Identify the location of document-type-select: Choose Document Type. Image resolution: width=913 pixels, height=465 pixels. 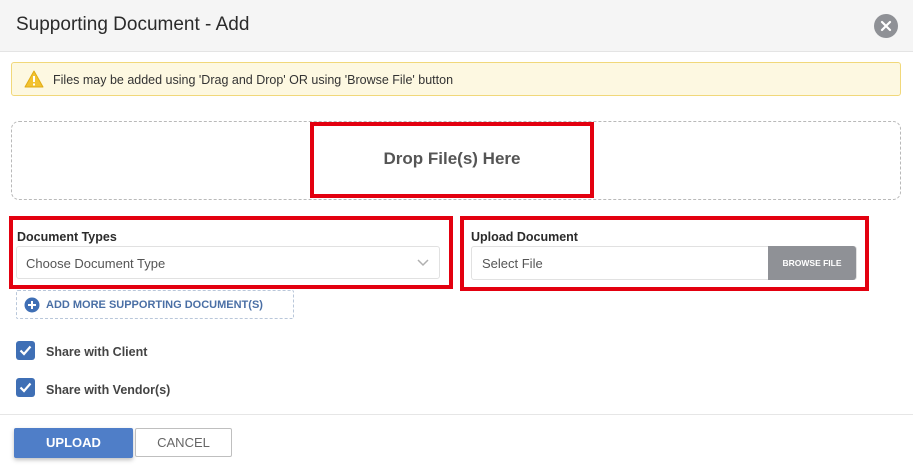
(228, 262).